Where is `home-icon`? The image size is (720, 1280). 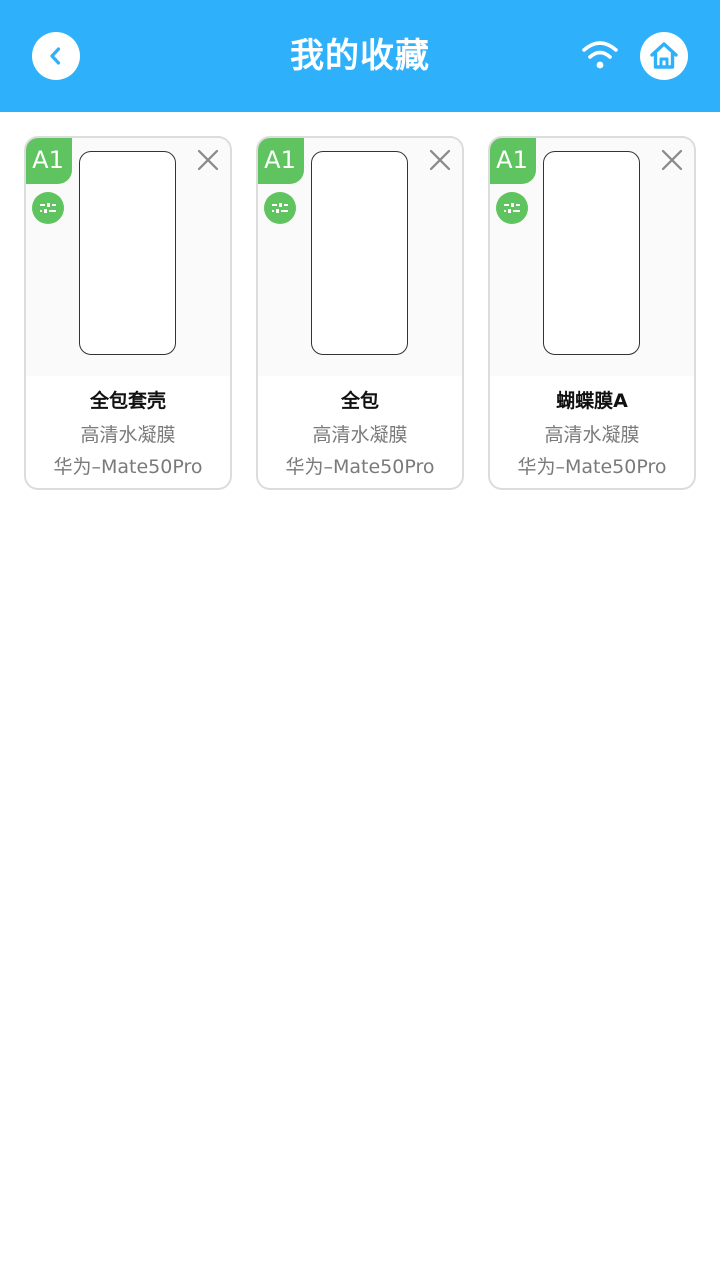 home-icon is located at coordinates (664, 55).